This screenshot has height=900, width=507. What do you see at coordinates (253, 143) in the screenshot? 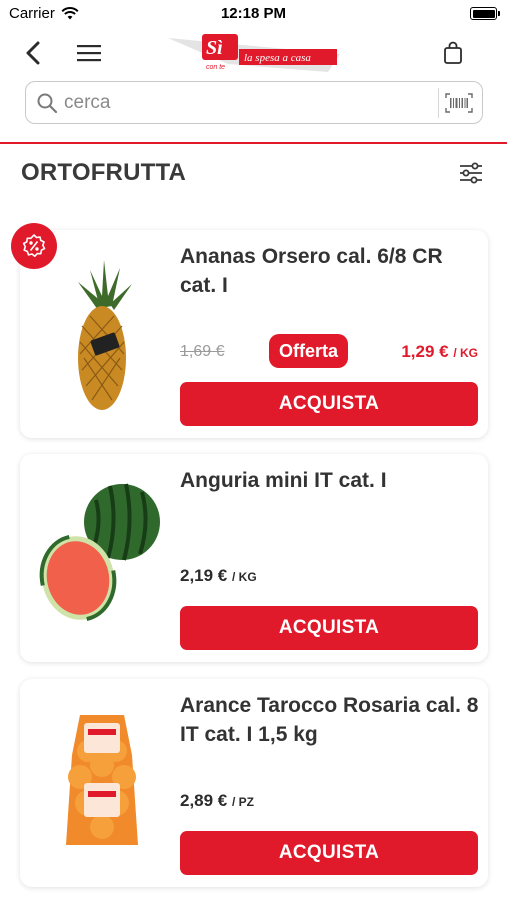
I see `header-divider` at bounding box center [253, 143].